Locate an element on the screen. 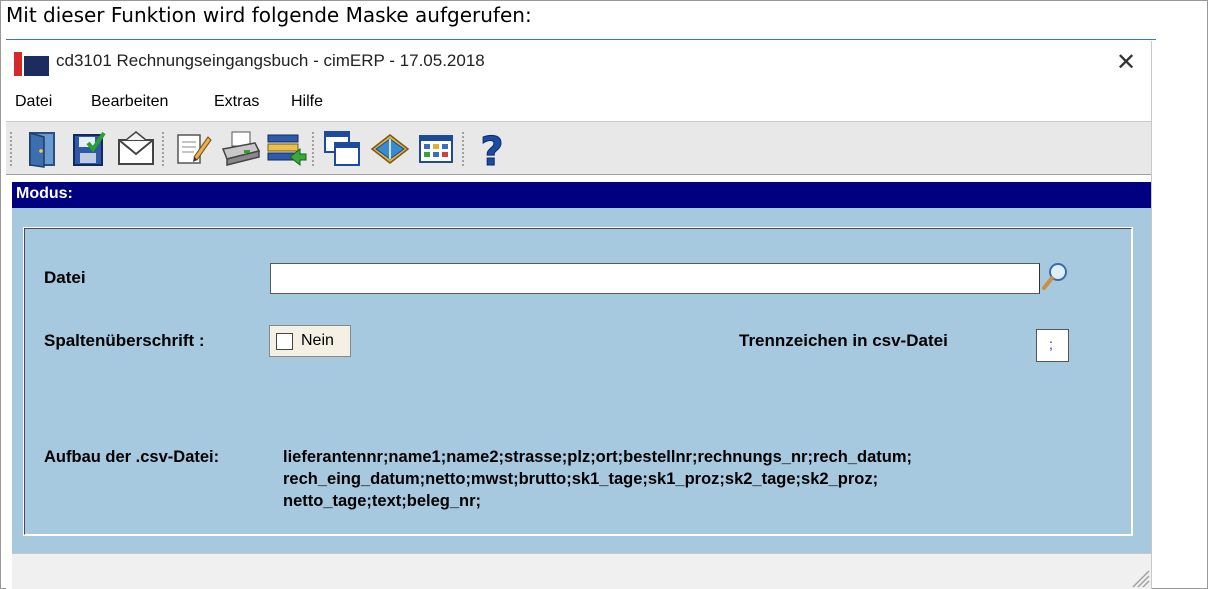  menu-item-datei: Datei is located at coordinates (33, 102).